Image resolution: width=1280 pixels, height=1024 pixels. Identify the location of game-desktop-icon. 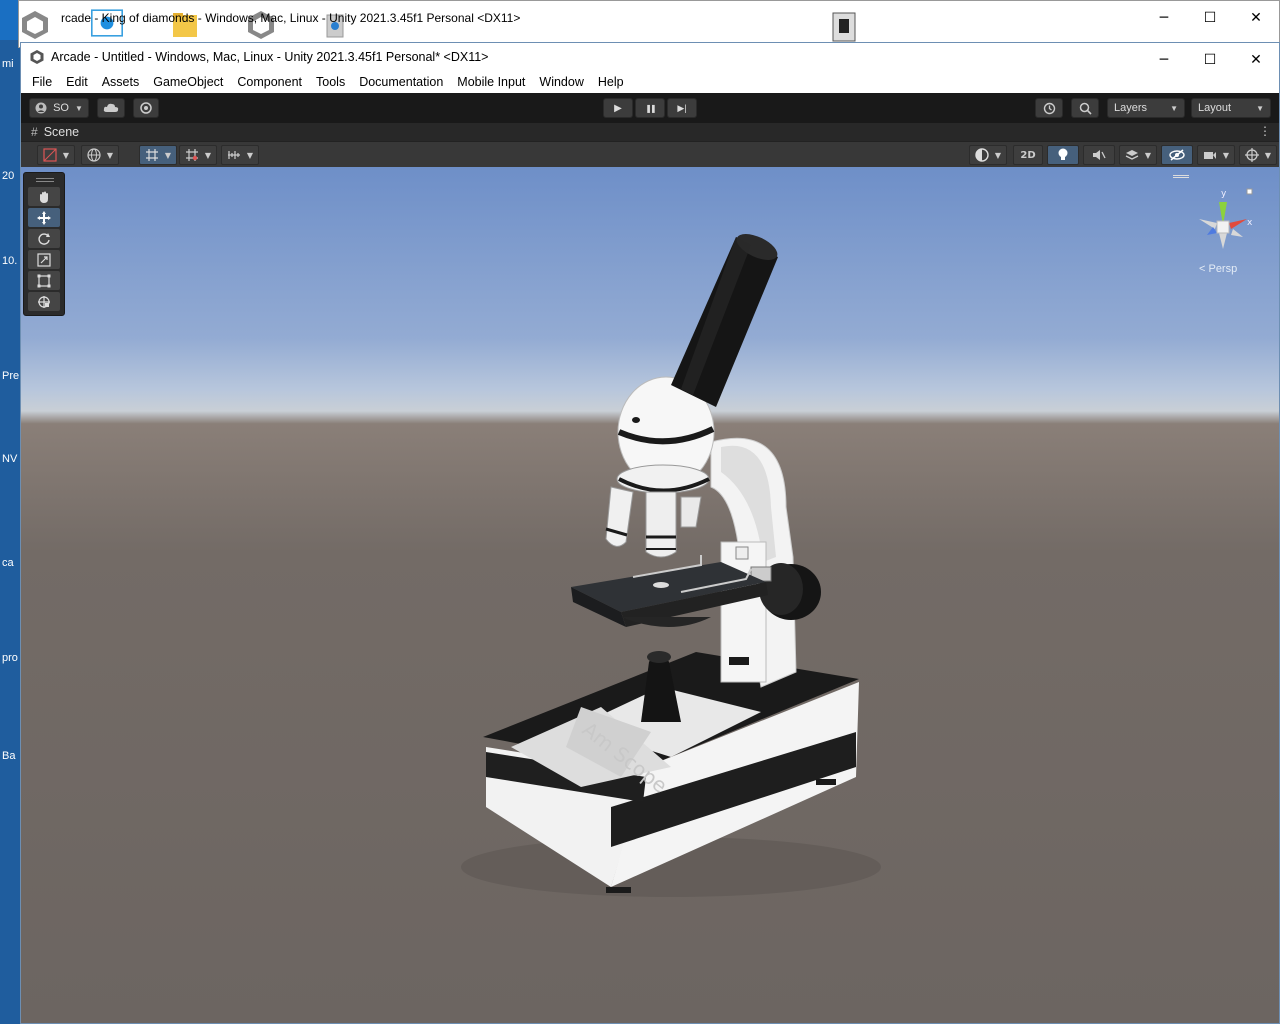
(845, 27).